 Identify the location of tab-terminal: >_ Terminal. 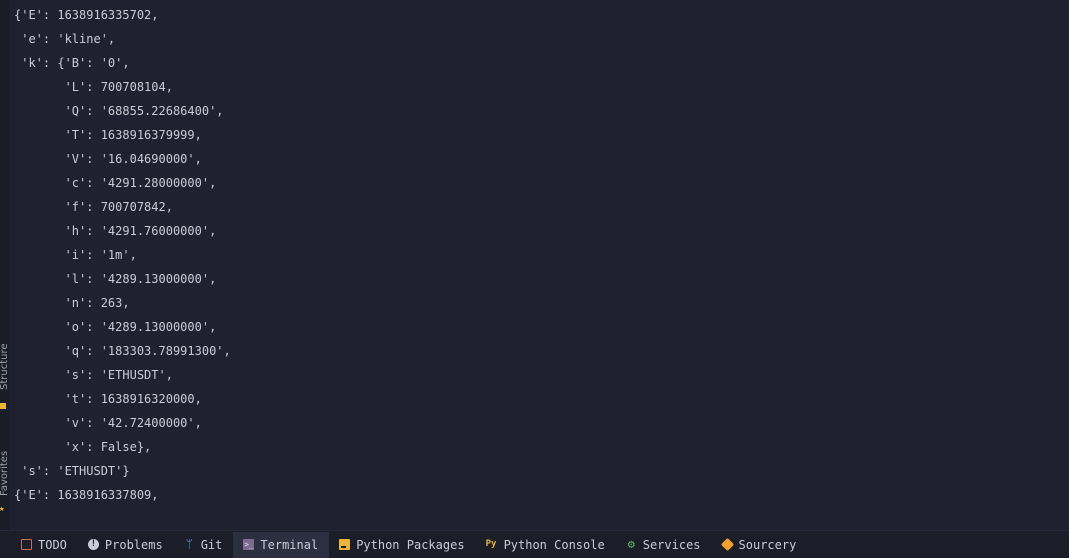
(281, 544).